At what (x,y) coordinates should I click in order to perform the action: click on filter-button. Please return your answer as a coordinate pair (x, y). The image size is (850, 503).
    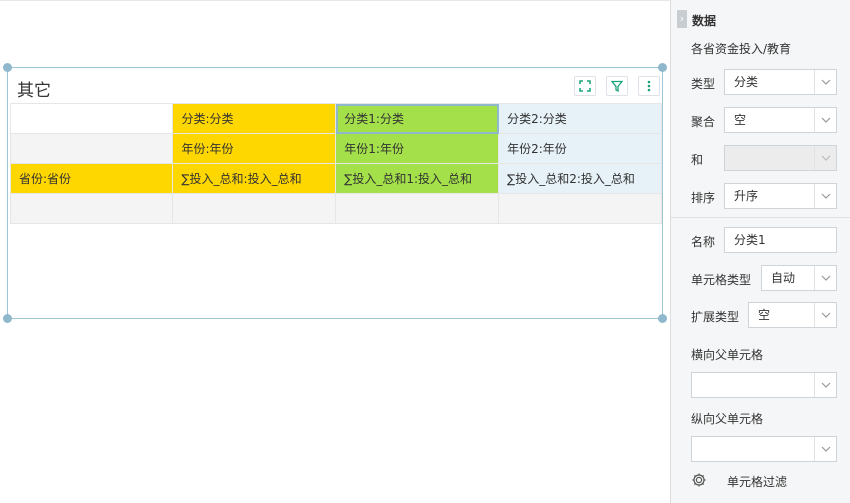
    Looking at the image, I should click on (617, 86).